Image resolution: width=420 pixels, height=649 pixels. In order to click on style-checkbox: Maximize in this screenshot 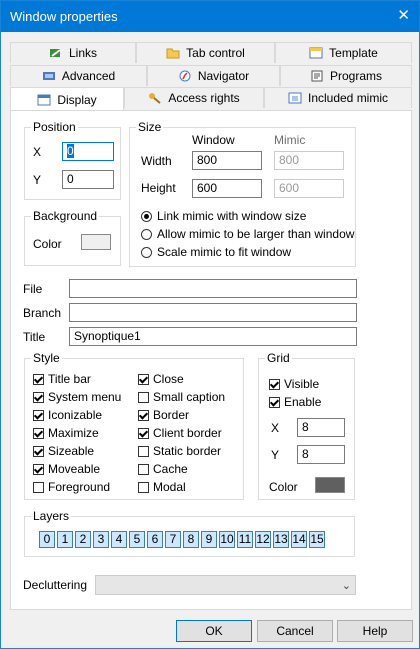, I will do `click(66, 433)`.